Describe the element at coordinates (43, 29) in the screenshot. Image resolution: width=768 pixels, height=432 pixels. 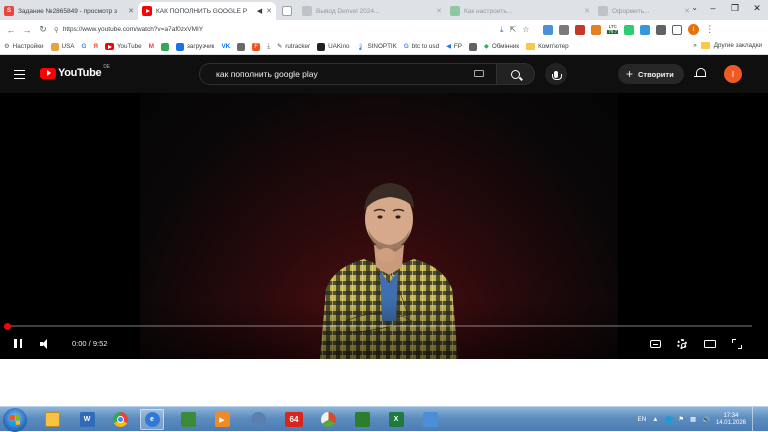
I see `reload-icon: ↻` at that location.